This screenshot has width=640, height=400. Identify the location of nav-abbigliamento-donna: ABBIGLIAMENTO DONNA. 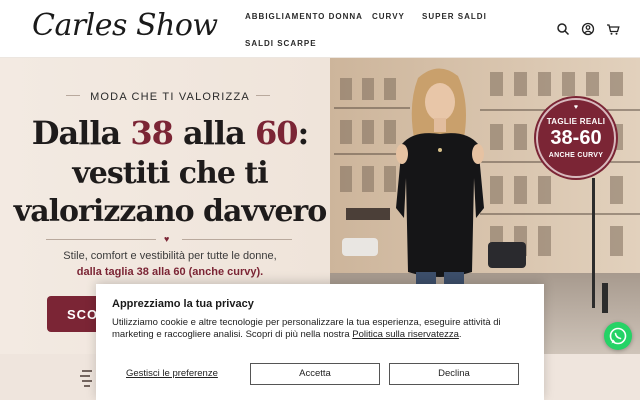
(304, 16).